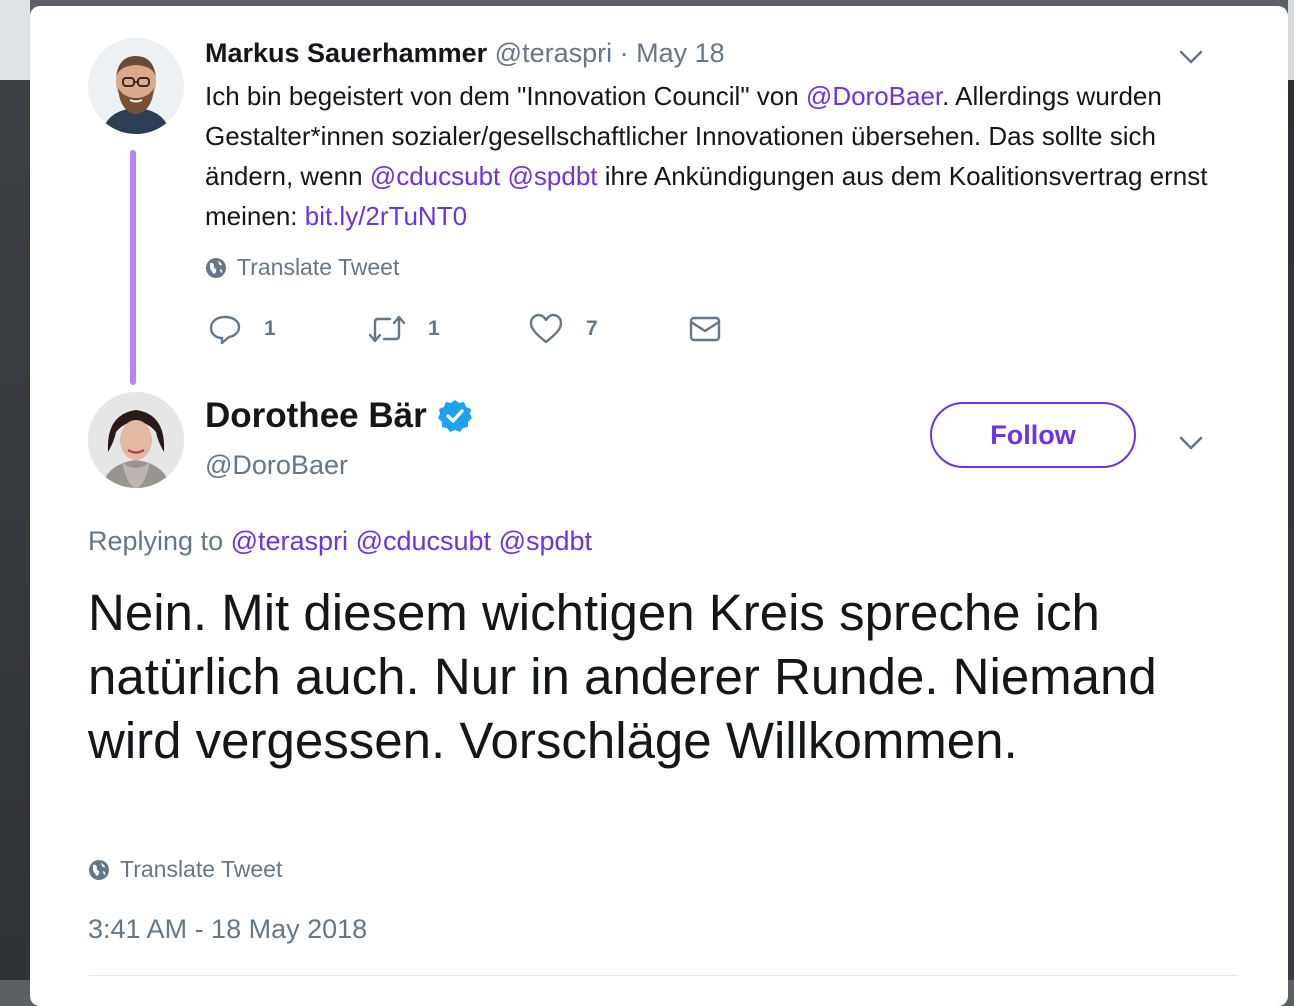  I want to click on heart-icon, so click(546, 328).